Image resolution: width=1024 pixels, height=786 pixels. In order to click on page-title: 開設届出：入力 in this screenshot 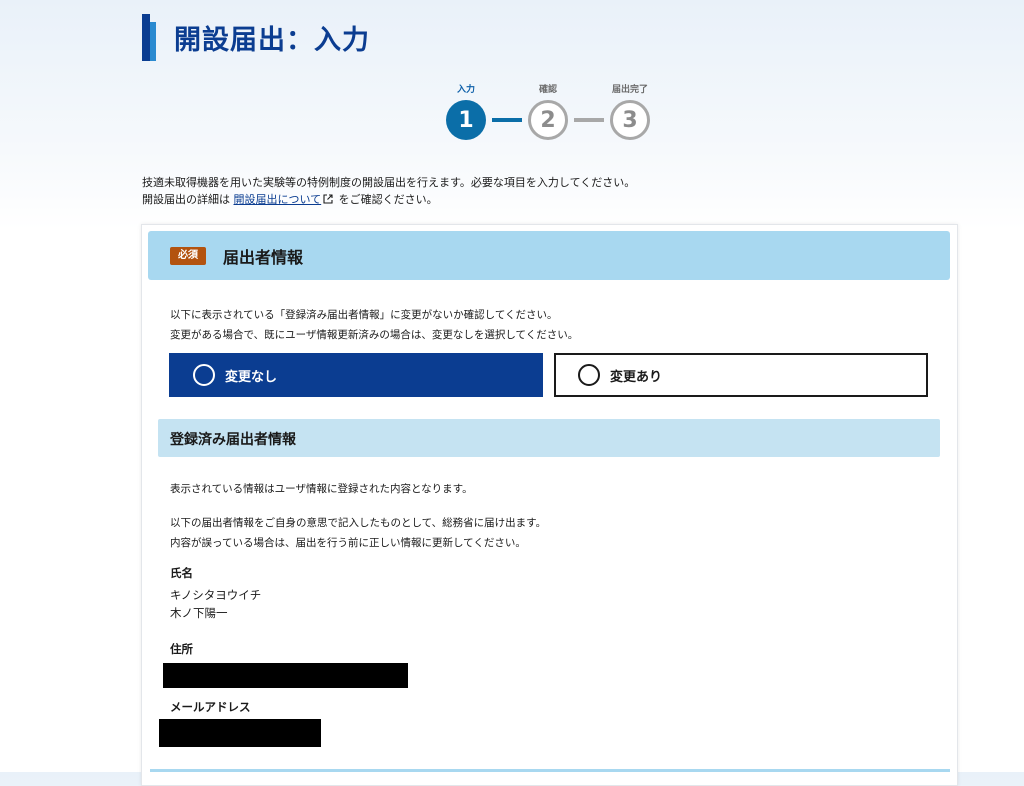, I will do `click(272, 40)`.